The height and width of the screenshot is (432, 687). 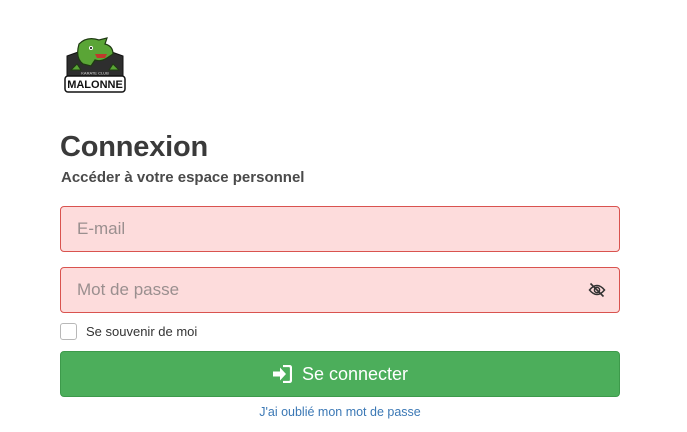 What do you see at coordinates (340, 412) in the screenshot?
I see `forgot-password-link: J'ai oublié mon mot de passe` at bounding box center [340, 412].